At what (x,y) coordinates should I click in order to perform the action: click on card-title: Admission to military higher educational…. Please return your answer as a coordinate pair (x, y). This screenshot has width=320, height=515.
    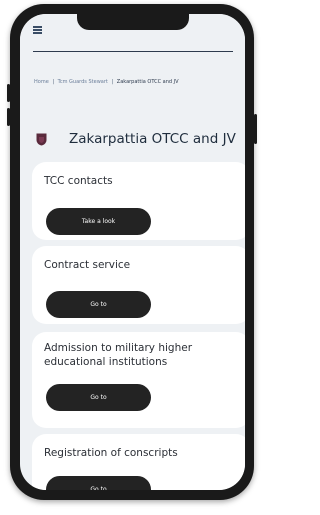
    Looking at the image, I should click on (118, 355).